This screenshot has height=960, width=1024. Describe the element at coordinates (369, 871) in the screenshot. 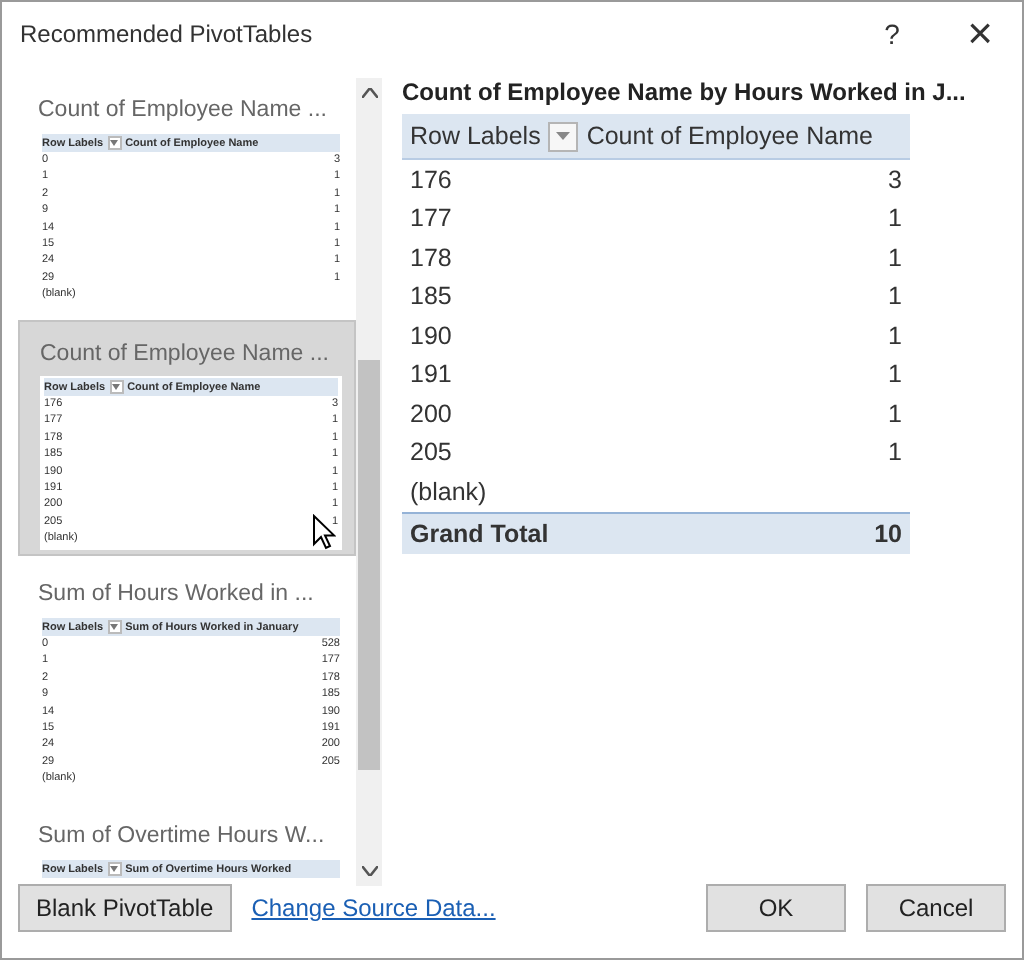

I see `scroll-down-icon` at that location.